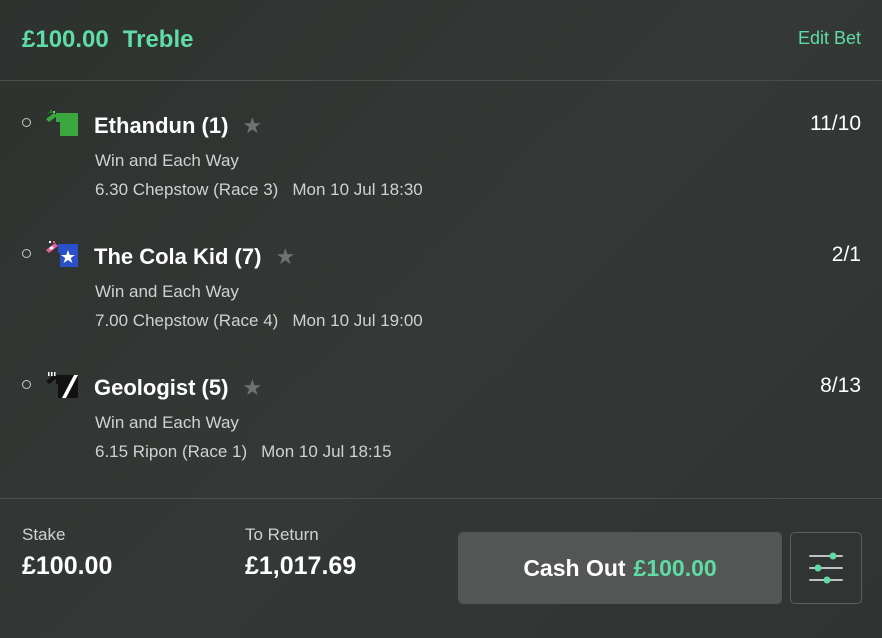 This screenshot has height=638, width=882. What do you see at coordinates (62, 123) in the screenshot?
I see `silk-green-icon` at bounding box center [62, 123].